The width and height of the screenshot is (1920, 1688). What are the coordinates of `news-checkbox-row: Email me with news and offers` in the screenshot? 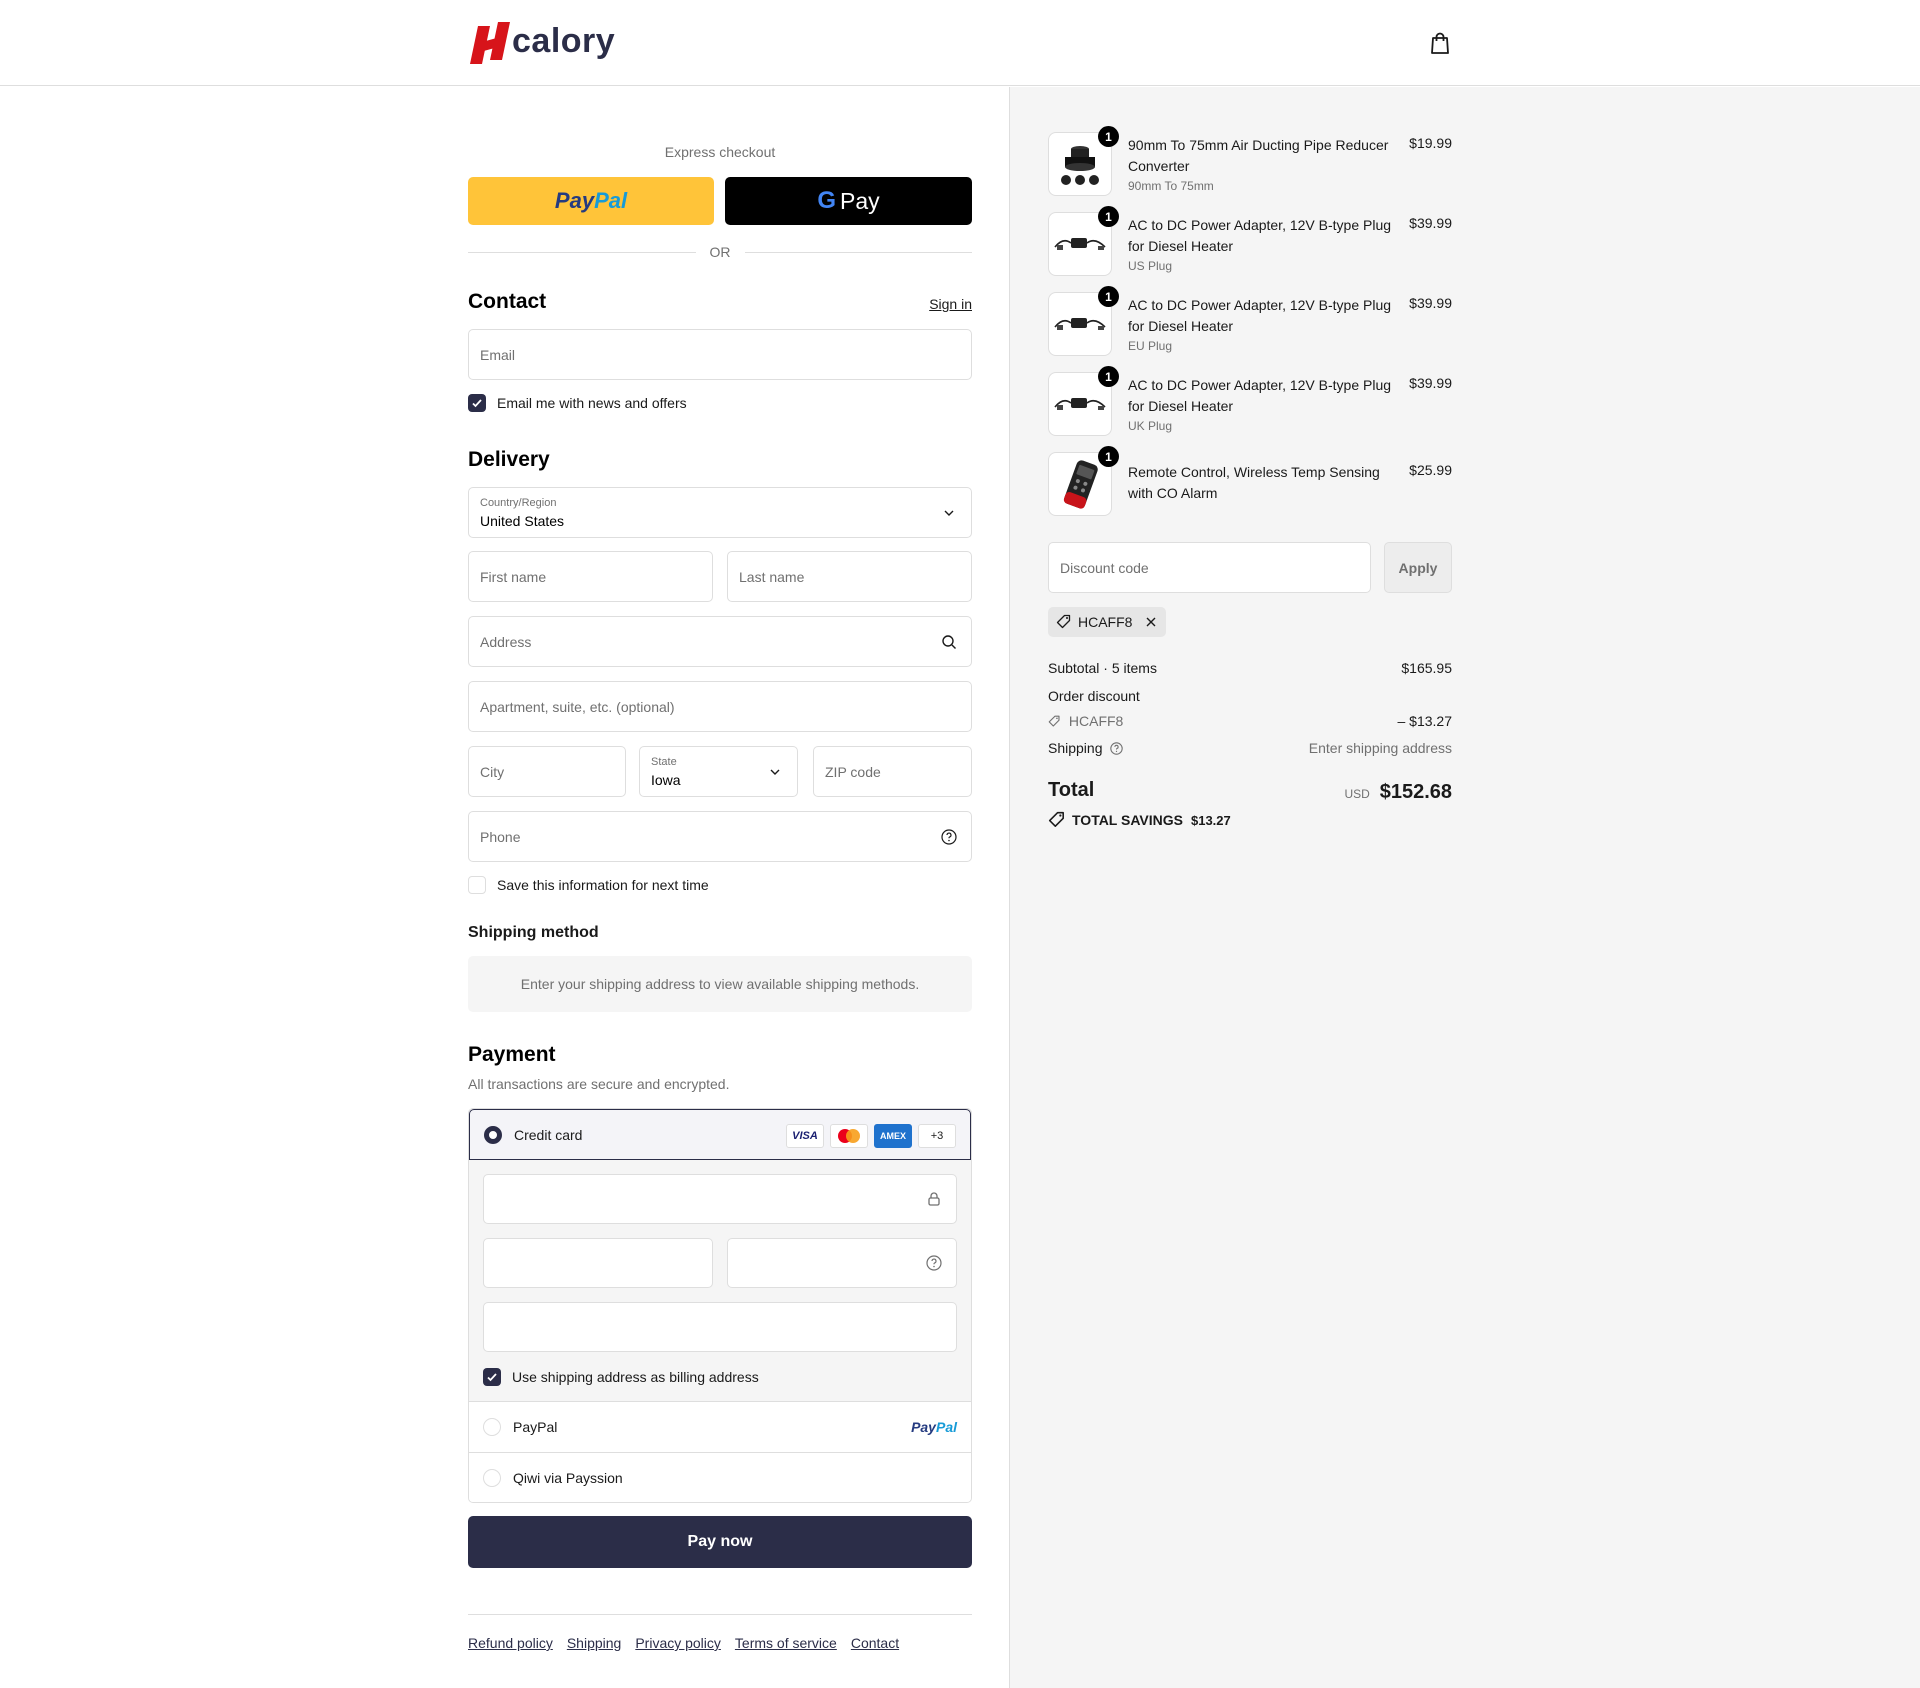 It's located at (577, 403).